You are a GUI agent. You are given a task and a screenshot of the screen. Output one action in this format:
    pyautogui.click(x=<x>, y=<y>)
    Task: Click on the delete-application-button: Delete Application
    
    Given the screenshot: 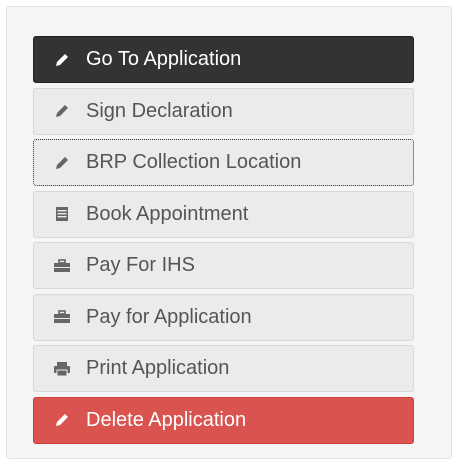 What is the action you would take?
    pyautogui.click(x=223, y=420)
    